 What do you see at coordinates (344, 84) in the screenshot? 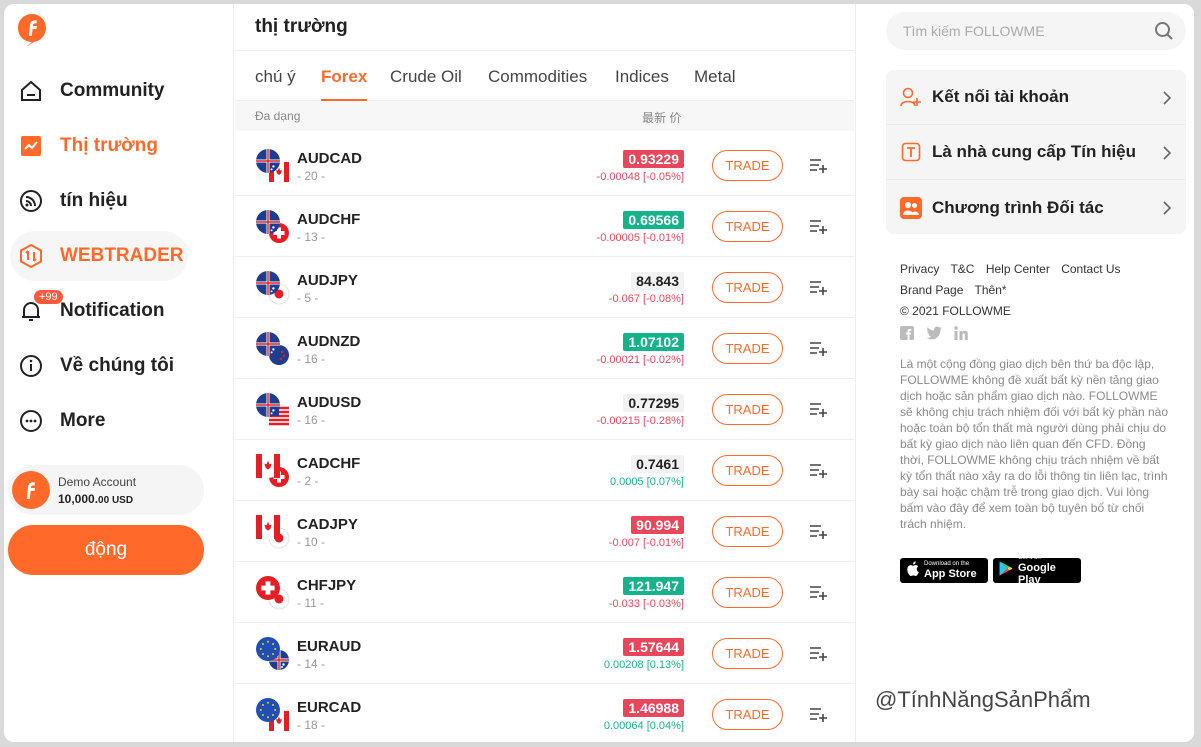
I see `tab-forex: Forex` at bounding box center [344, 84].